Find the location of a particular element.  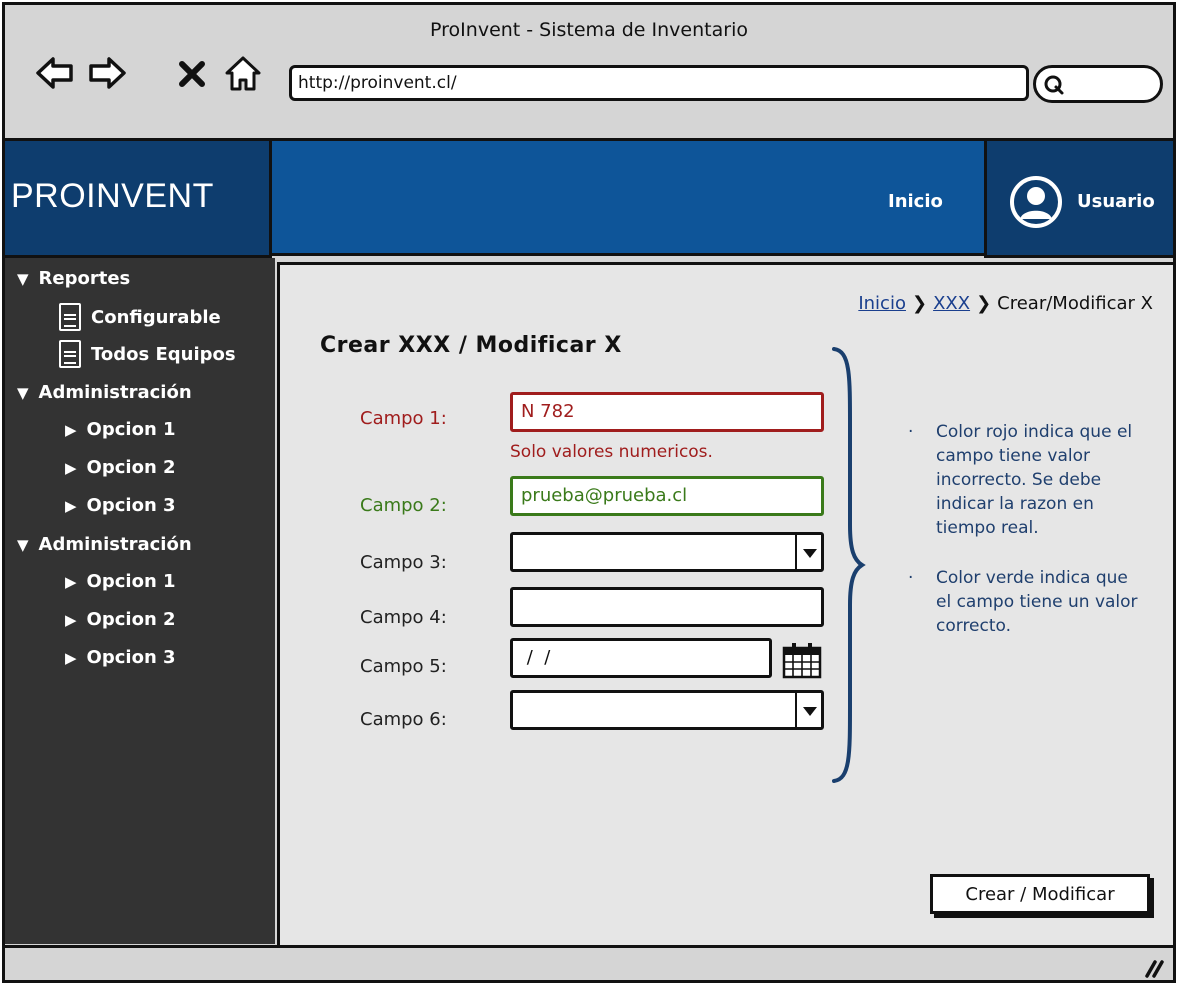

user-label: Usuario is located at coordinates (1116, 201).